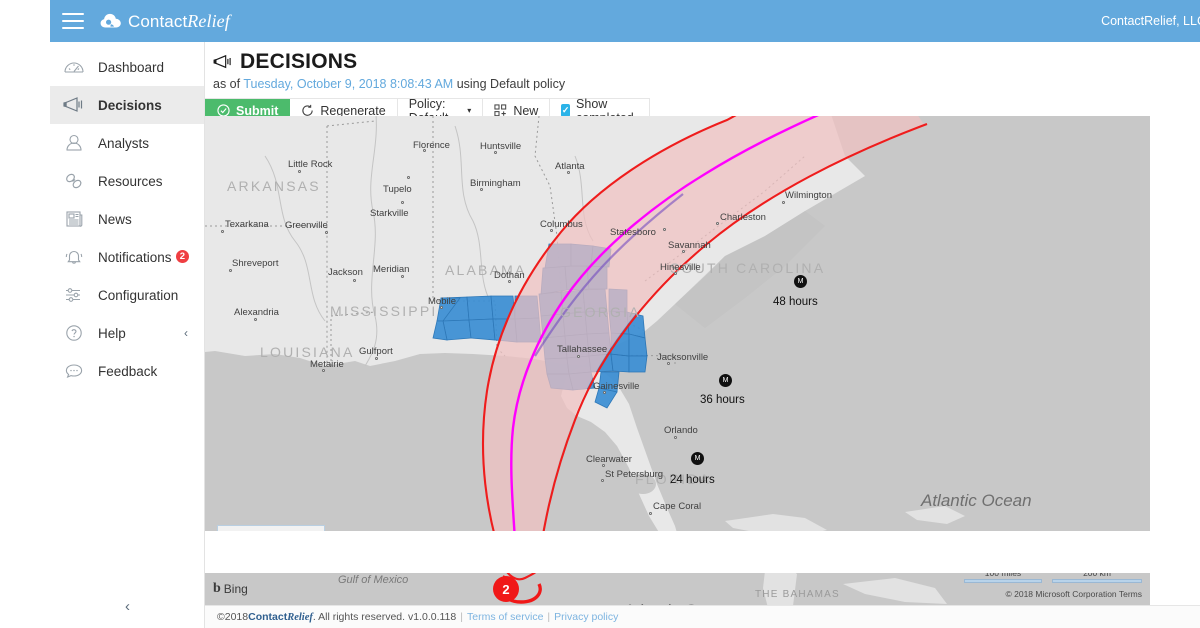  I want to click on forecast-label-24h: 24 hours, so click(692, 480).